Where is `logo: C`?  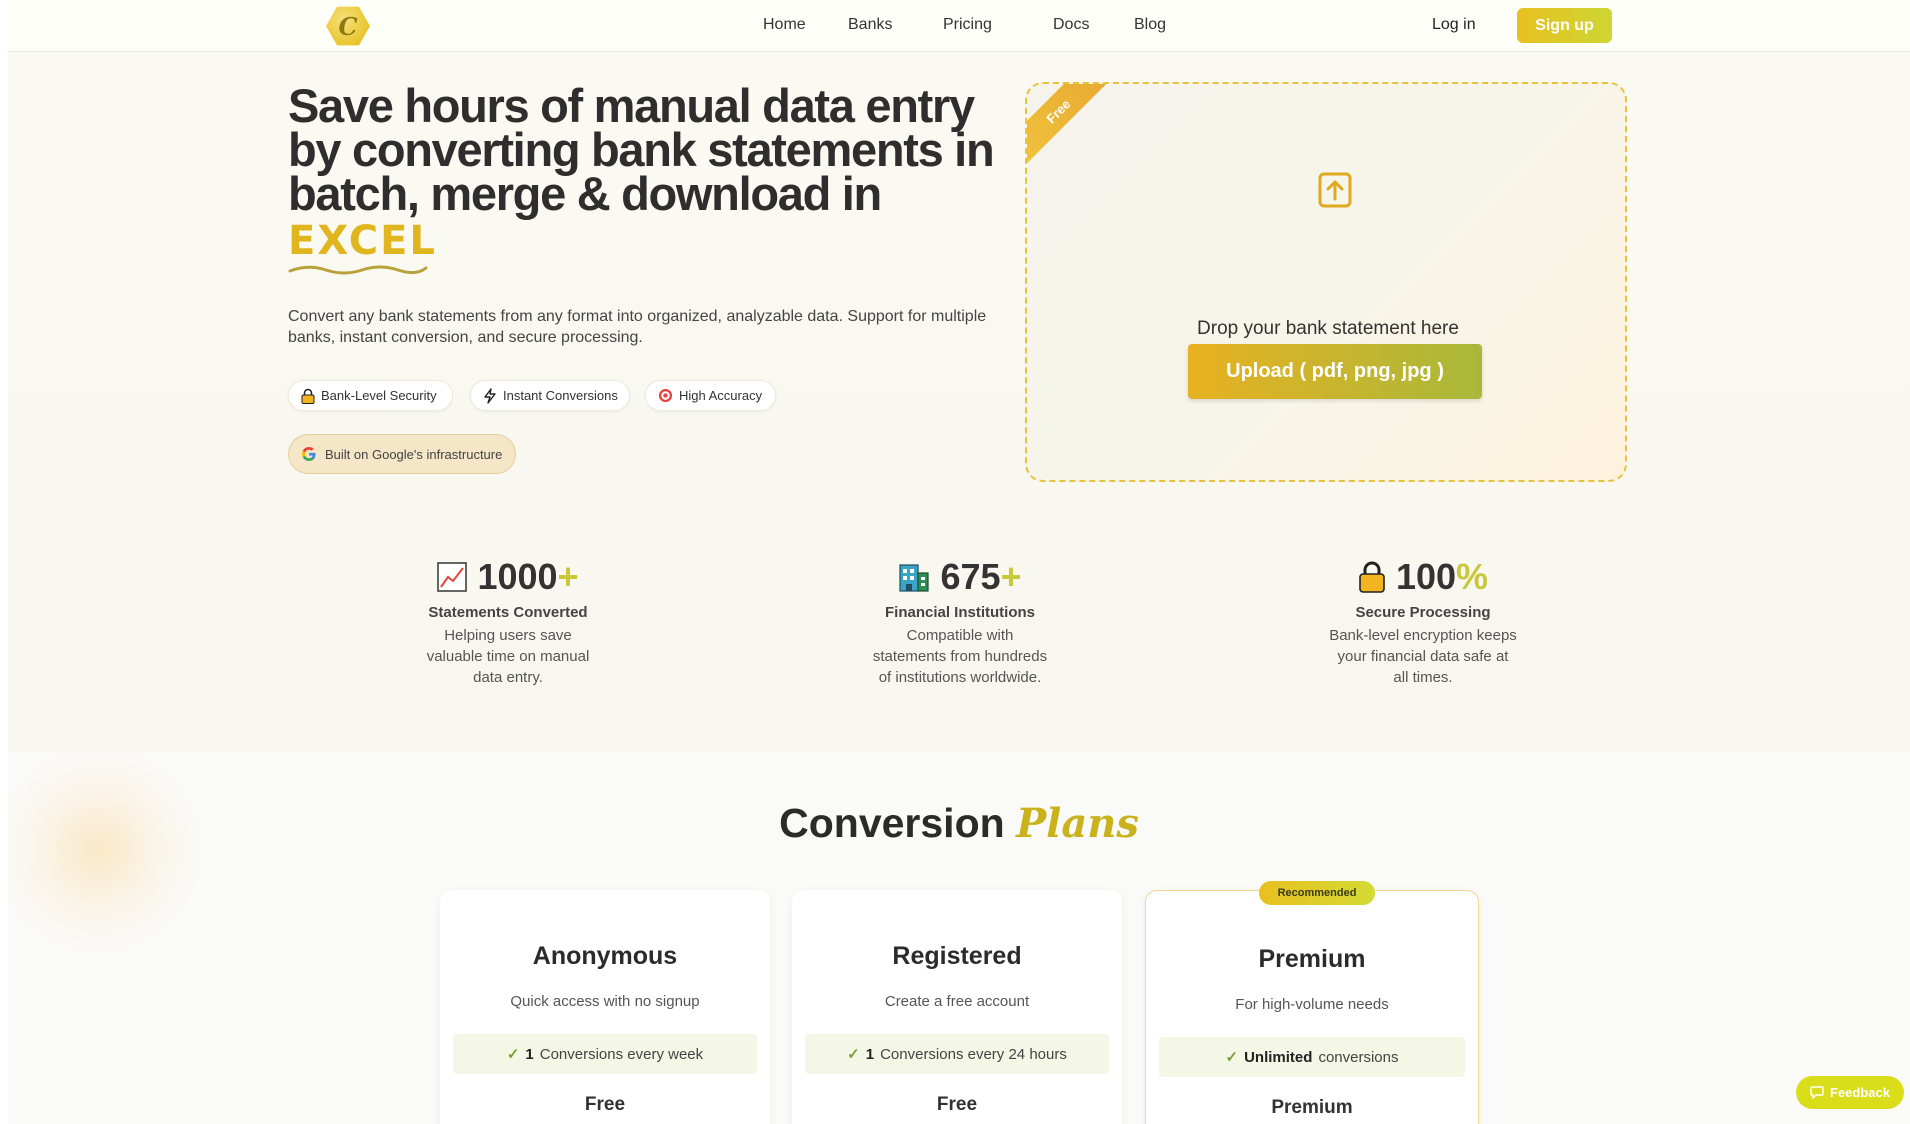
logo: C is located at coordinates (348, 26).